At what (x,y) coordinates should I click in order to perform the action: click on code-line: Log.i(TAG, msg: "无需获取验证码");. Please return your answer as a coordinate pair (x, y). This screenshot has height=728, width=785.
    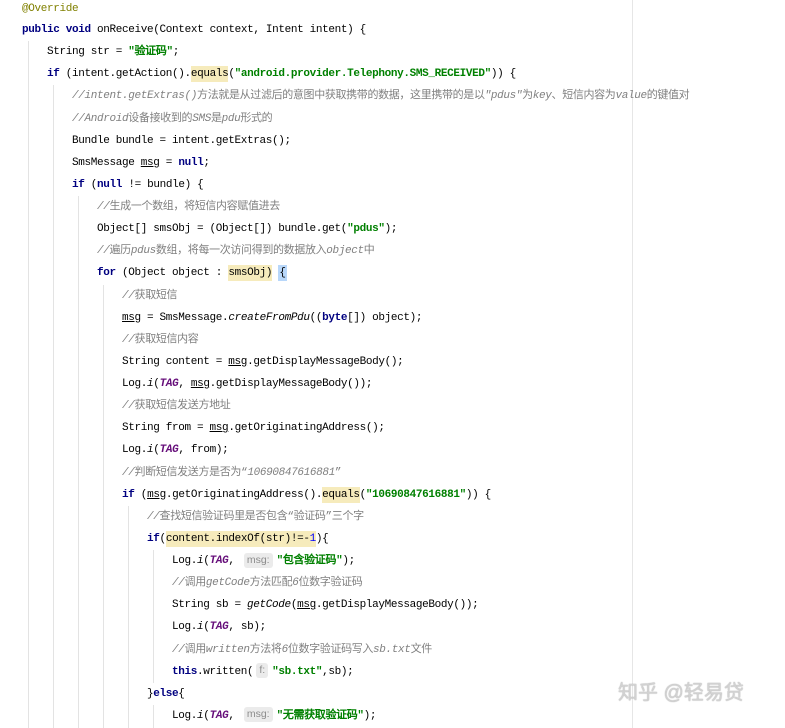
    Looking at the image, I should click on (403, 716).